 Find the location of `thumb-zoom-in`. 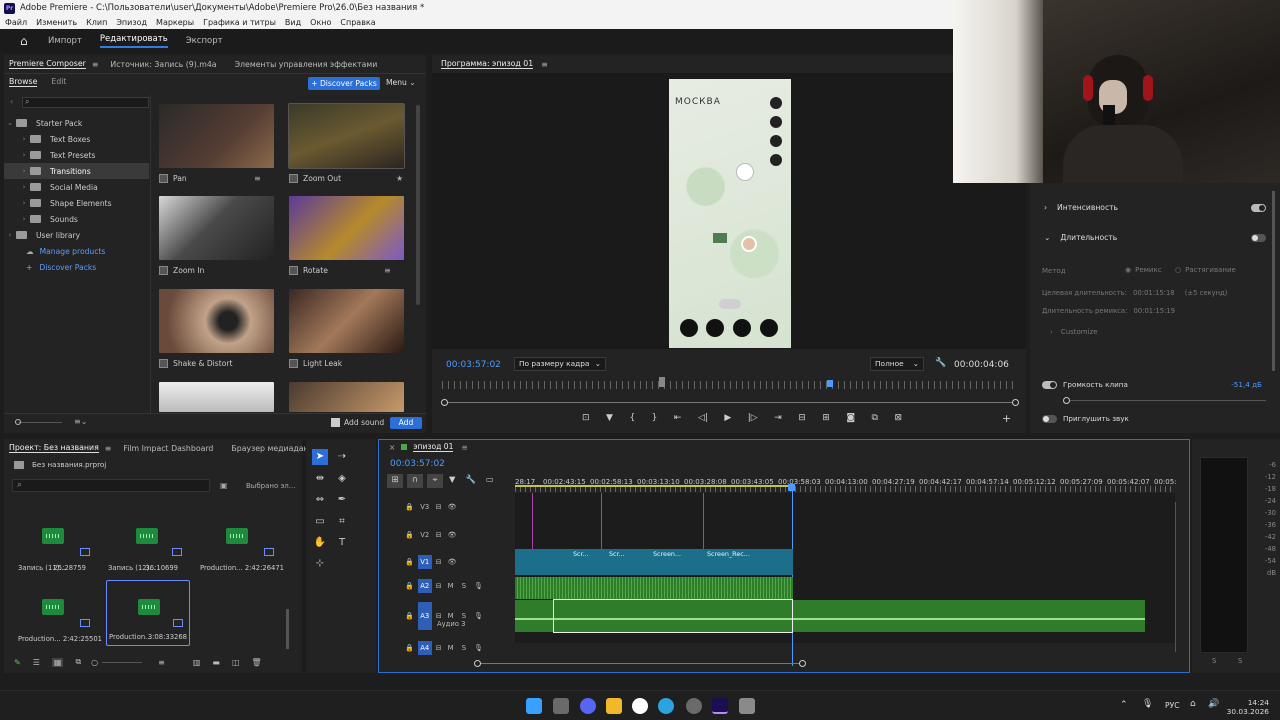

thumb-zoom-in is located at coordinates (216, 228).